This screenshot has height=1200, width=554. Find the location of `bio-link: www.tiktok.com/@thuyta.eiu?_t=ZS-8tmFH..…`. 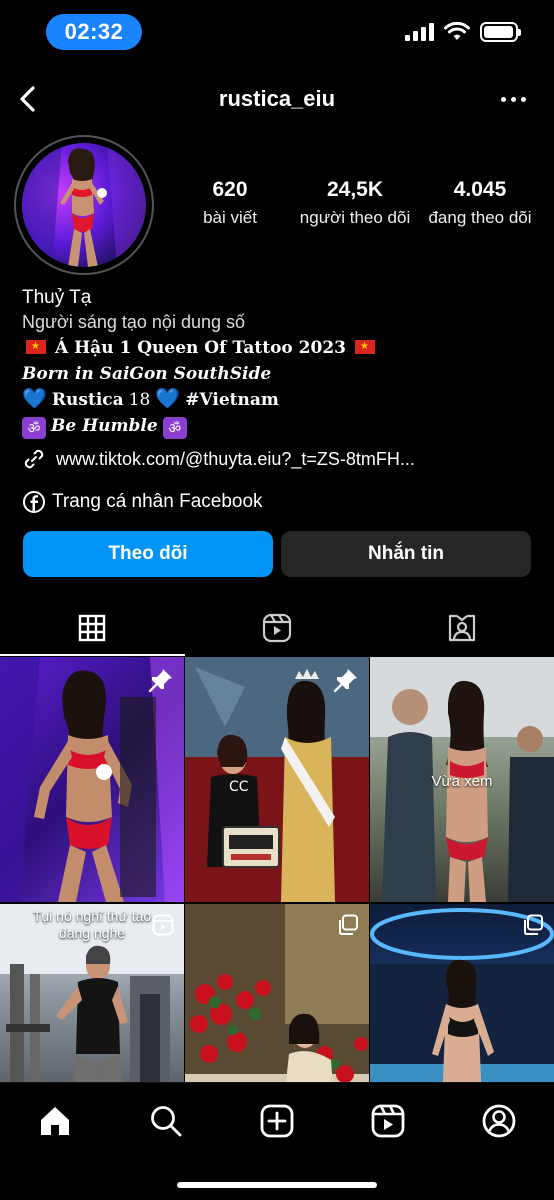

bio-link: www.tiktok.com/@thuyta.eiu?_t=ZS-8tmFH..… is located at coordinates (218, 459).